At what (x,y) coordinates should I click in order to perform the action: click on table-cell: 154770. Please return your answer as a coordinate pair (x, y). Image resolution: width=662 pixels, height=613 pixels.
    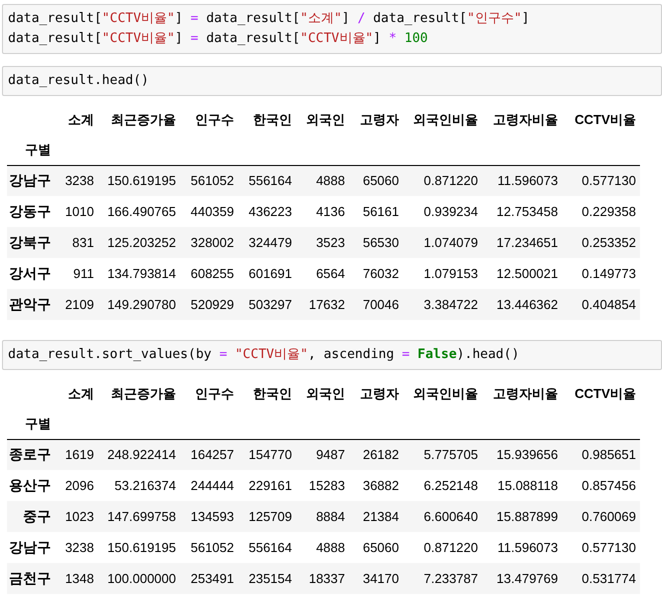
    Looking at the image, I should click on (270, 454).